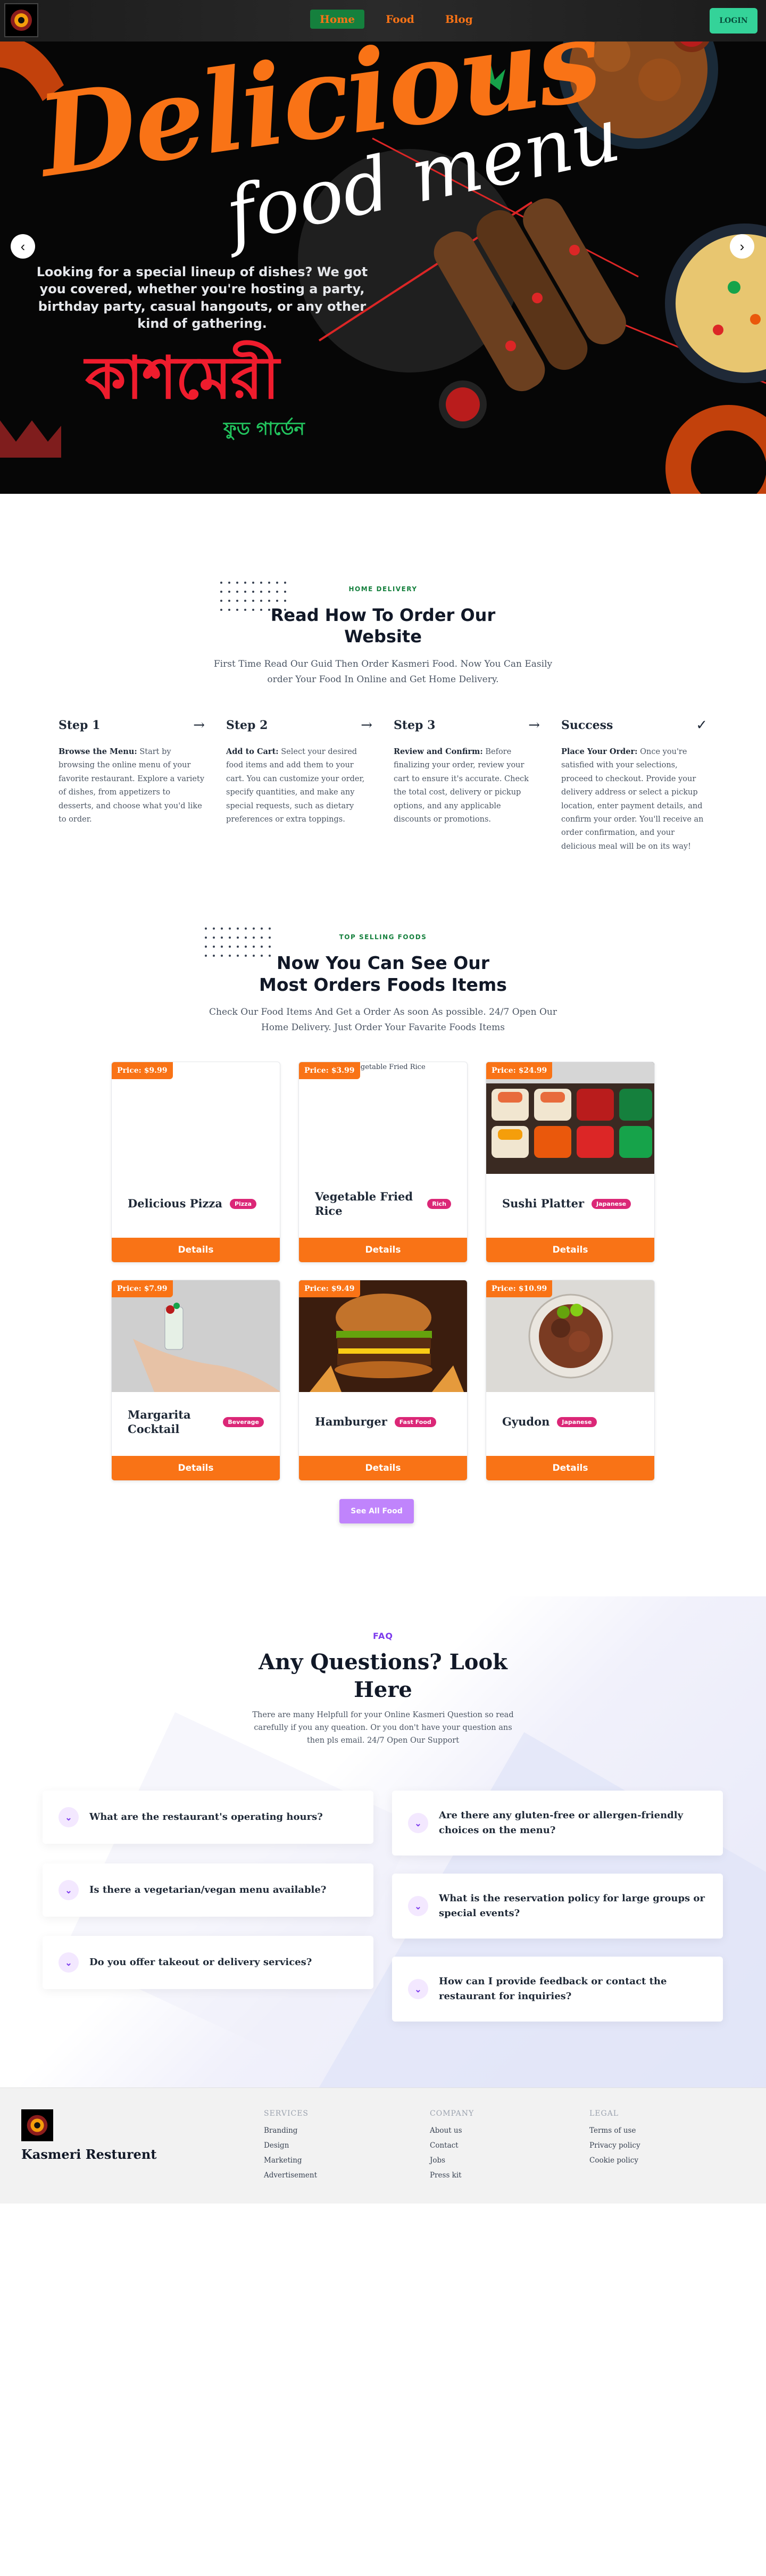 The width and height of the screenshot is (766, 2576). Describe the element at coordinates (264, 429) in the screenshot. I see `hero-brand-subtitle: ফুড গার্ডেন` at that location.